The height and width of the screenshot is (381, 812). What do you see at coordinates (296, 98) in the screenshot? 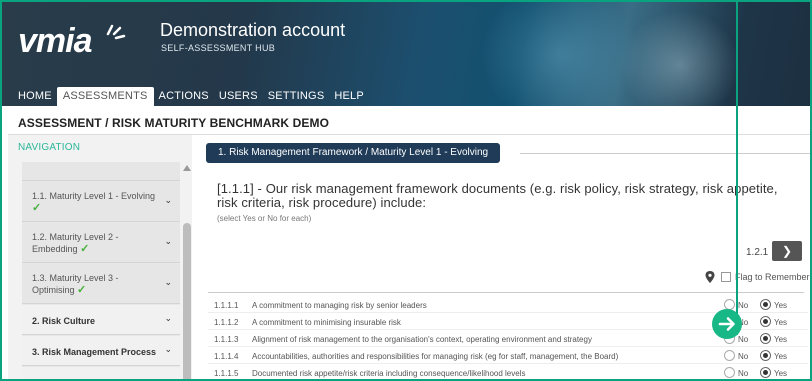
I see `nav-settings: SETTINGS` at bounding box center [296, 98].